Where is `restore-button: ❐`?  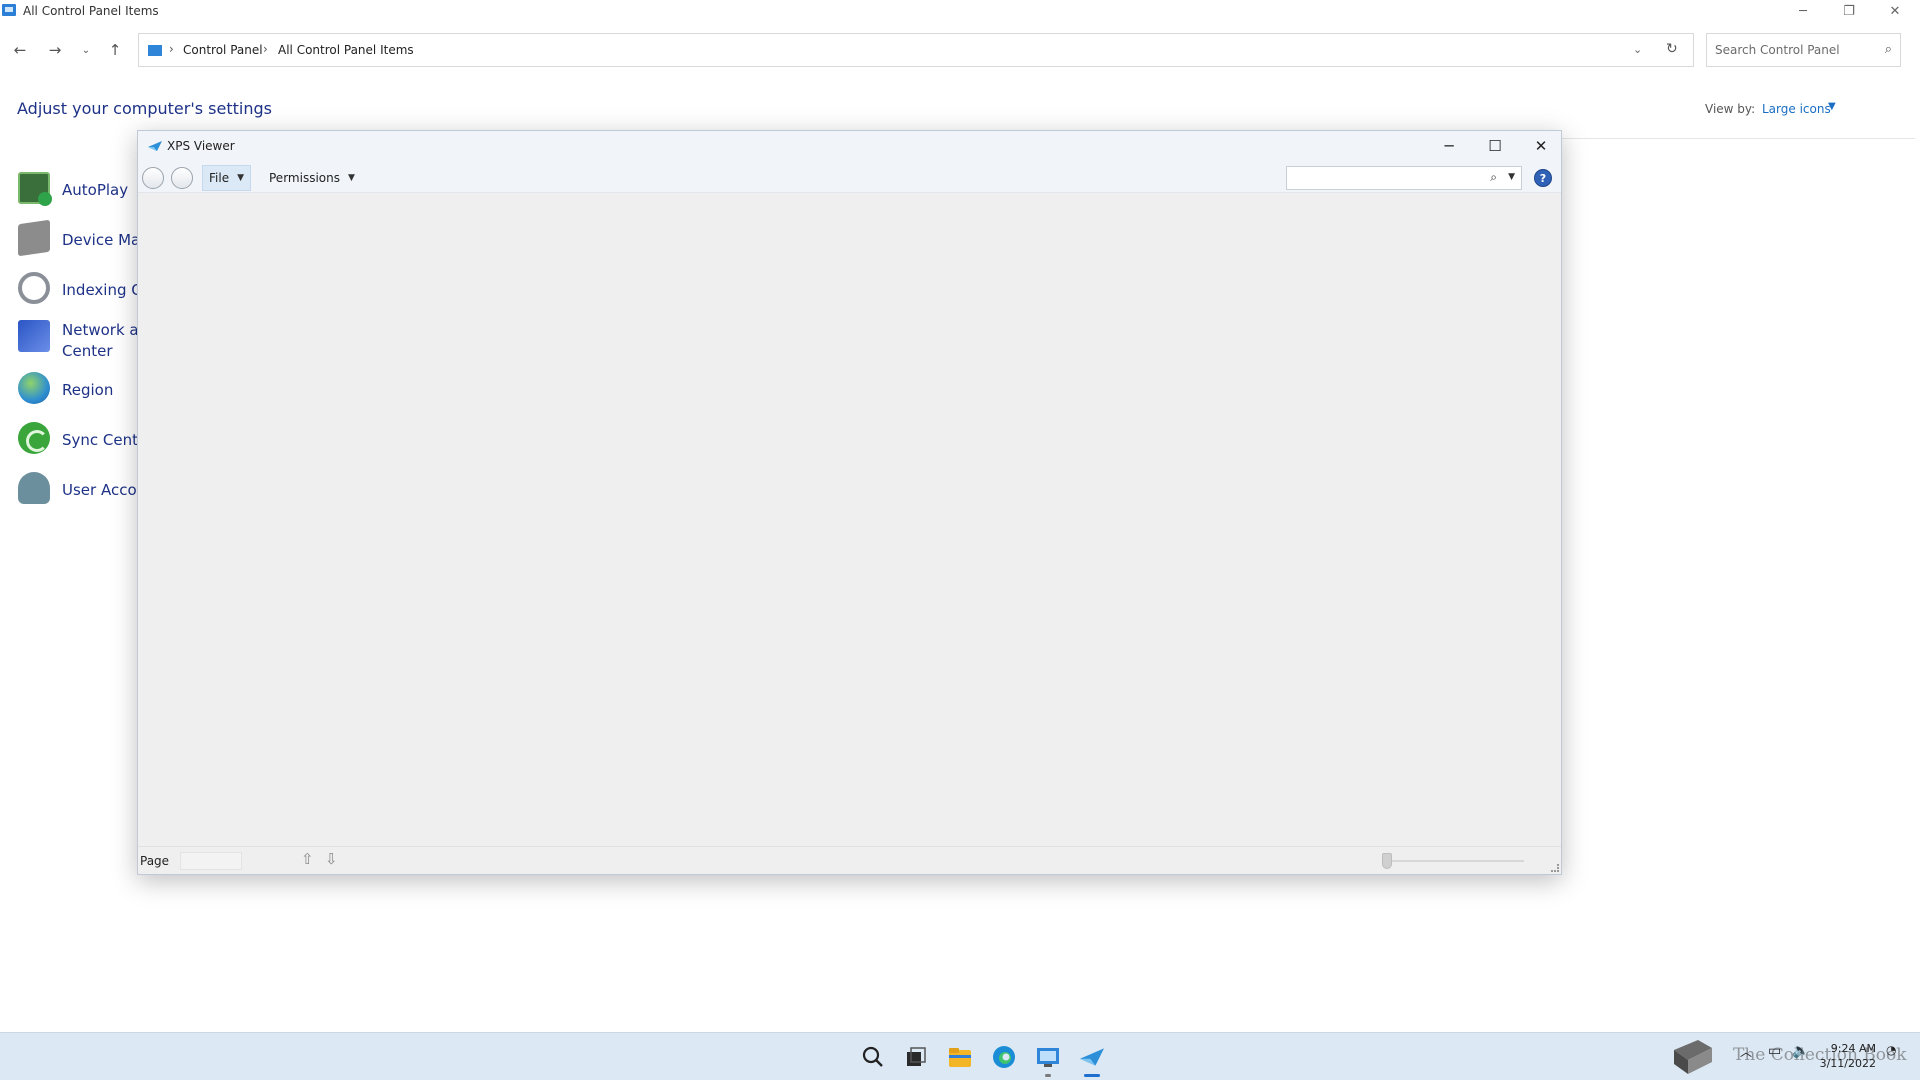 restore-button: ❐ is located at coordinates (1849, 11).